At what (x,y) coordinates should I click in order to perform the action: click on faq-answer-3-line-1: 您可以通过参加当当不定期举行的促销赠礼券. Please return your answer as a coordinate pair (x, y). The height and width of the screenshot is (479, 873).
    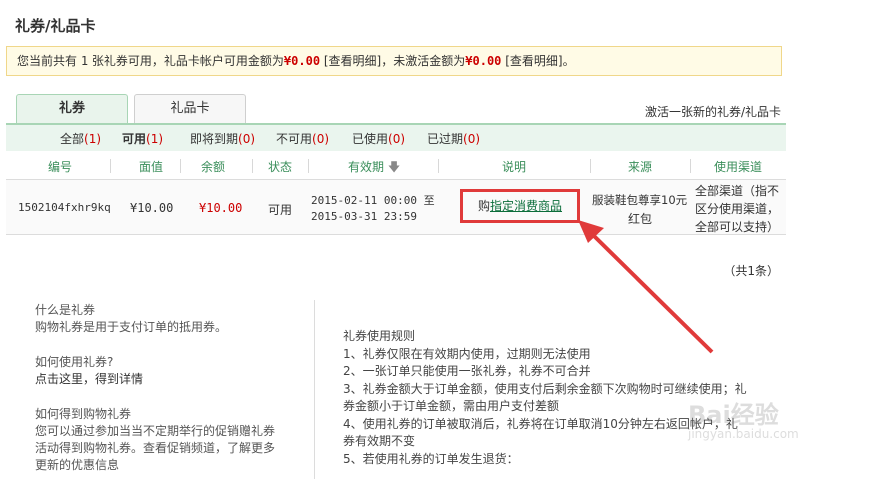
    Looking at the image, I should click on (155, 431).